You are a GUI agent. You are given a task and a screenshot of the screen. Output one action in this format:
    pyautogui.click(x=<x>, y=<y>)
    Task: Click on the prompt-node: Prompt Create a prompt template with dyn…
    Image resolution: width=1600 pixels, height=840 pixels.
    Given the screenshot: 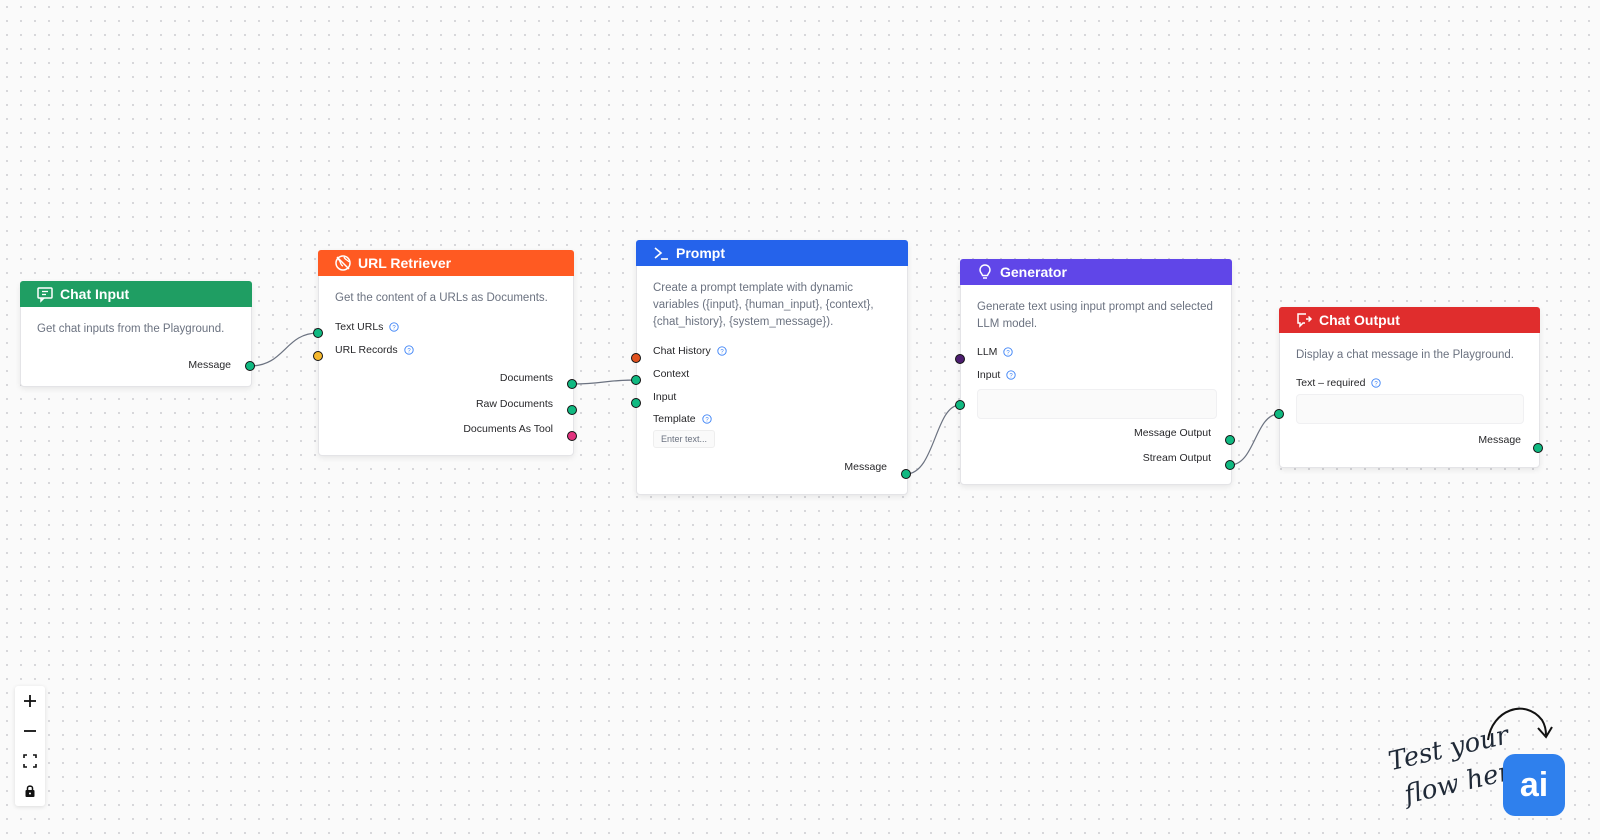 What is the action you would take?
    pyautogui.click(x=772, y=367)
    